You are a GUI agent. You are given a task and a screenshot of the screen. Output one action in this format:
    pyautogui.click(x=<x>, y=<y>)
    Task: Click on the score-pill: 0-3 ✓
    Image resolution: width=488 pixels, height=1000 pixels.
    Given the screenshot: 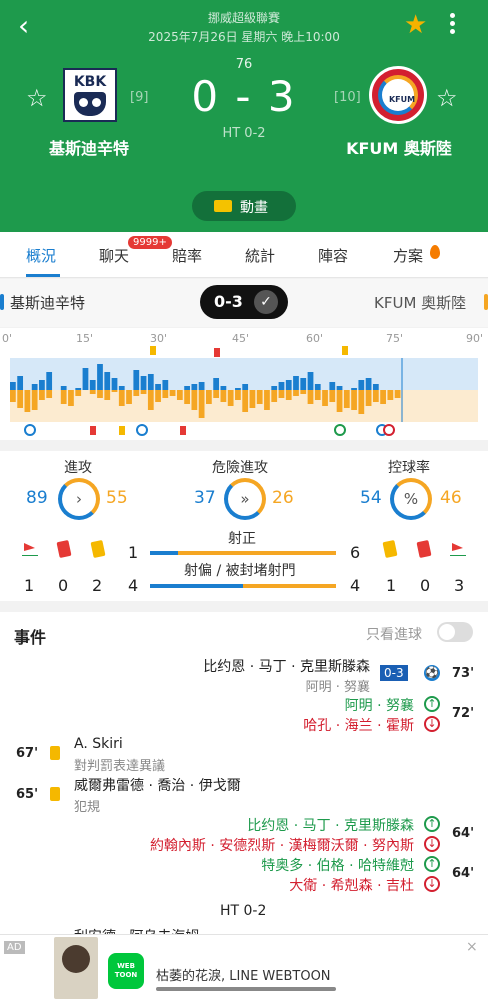 What is the action you would take?
    pyautogui.click(x=244, y=302)
    